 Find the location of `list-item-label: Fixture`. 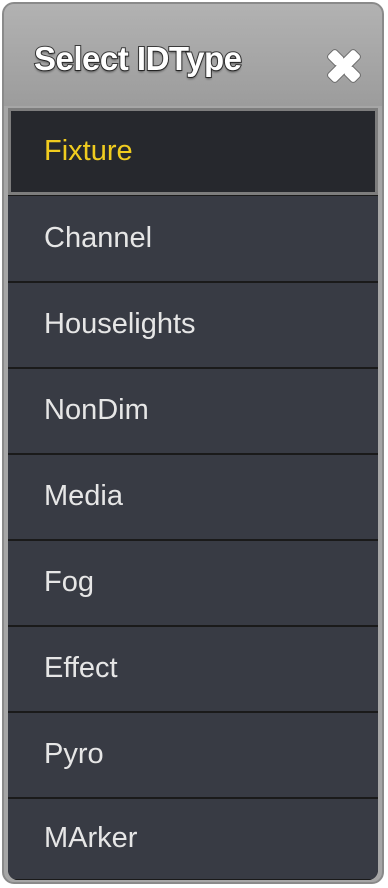

list-item-label: Fixture is located at coordinates (88, 150).